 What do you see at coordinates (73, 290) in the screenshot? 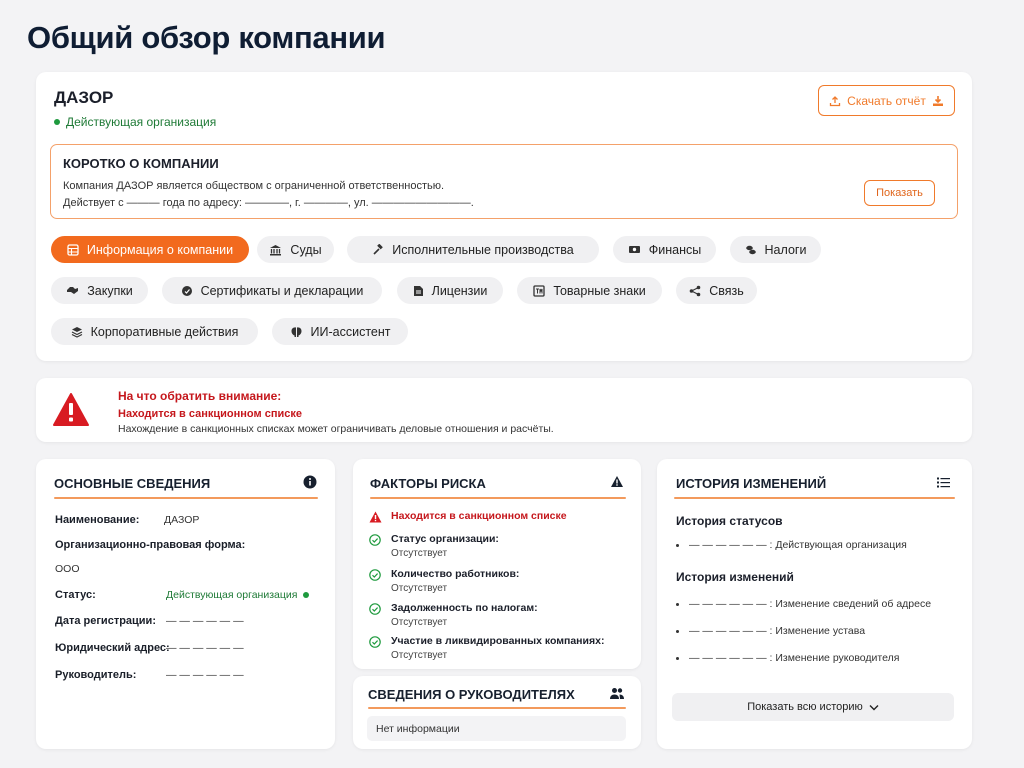
I see `handshake-icon` at bounding box center [73, 290].